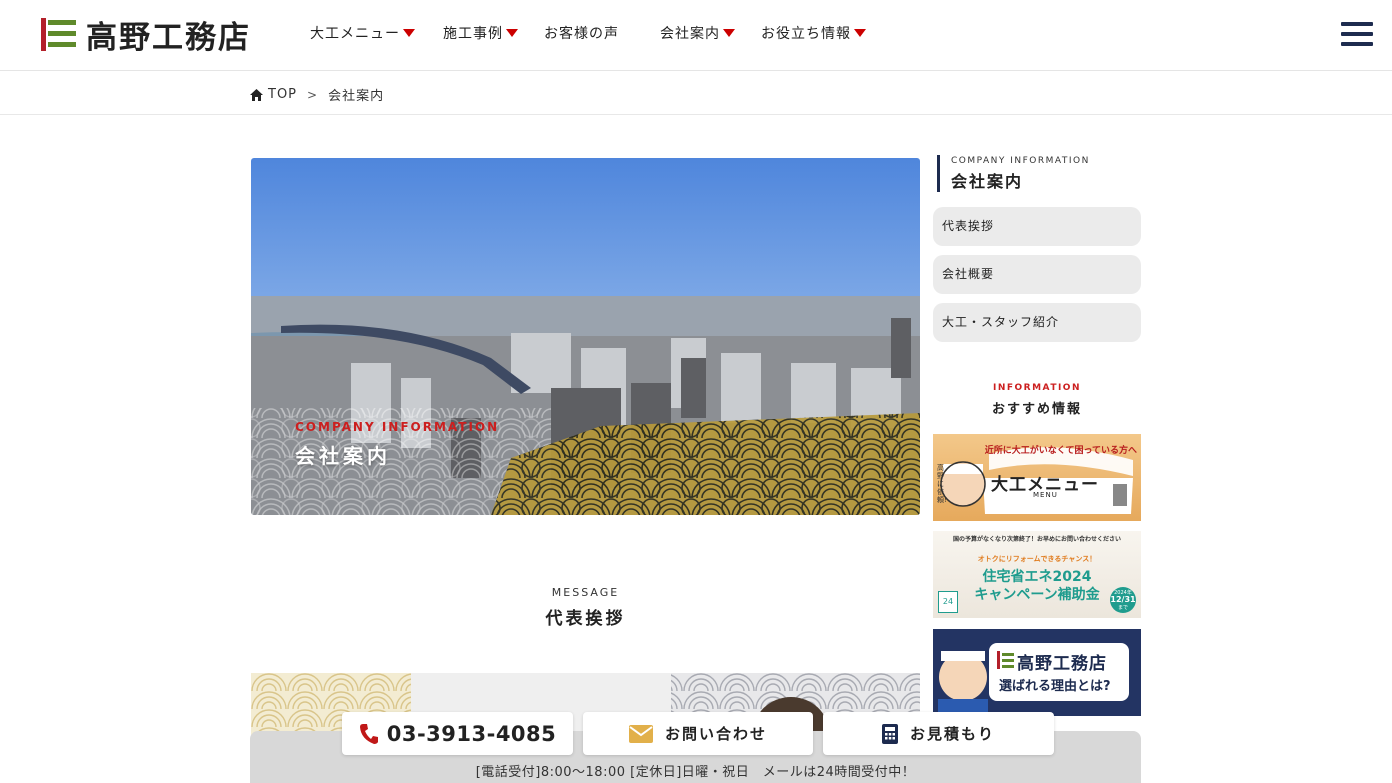  Describe the element at coordinates (368, 733) in the screenshot. I see `phone-icon` at that location.